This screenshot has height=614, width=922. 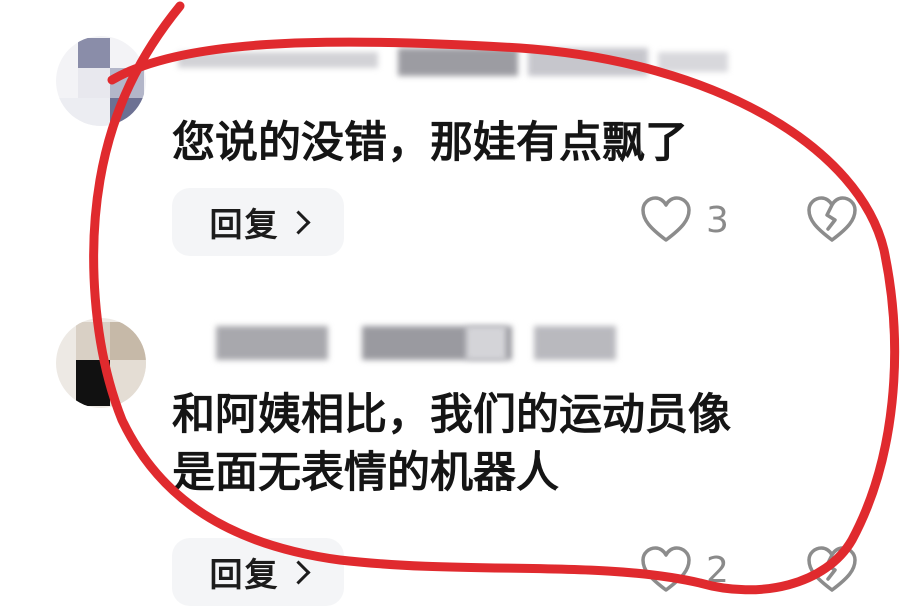 What do you see at coordinates (717, 220) in the screenshot?
I see `like-count: 3` at bounding box center [717, 220].